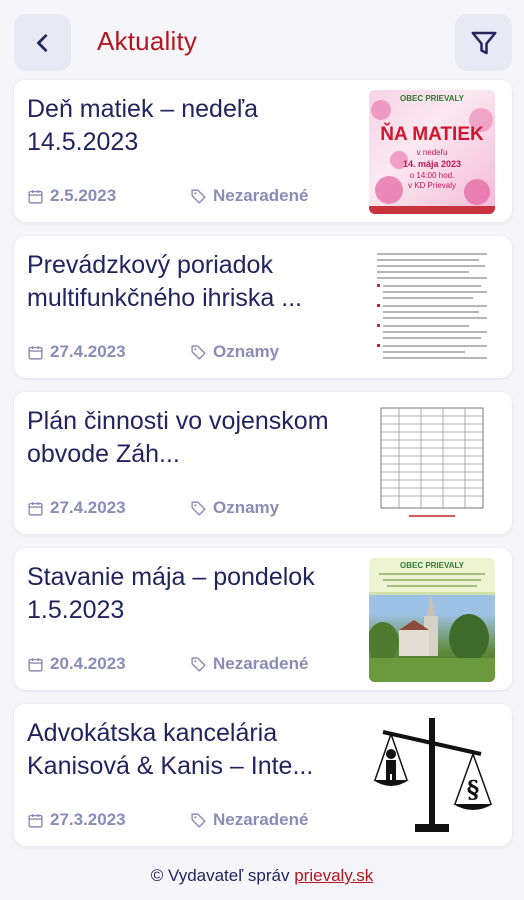 The width and height of the screenshot is (524, 900). I want to click on news-title: Deň matiek – nedeľa 14.5.2023, so click(143, 125).